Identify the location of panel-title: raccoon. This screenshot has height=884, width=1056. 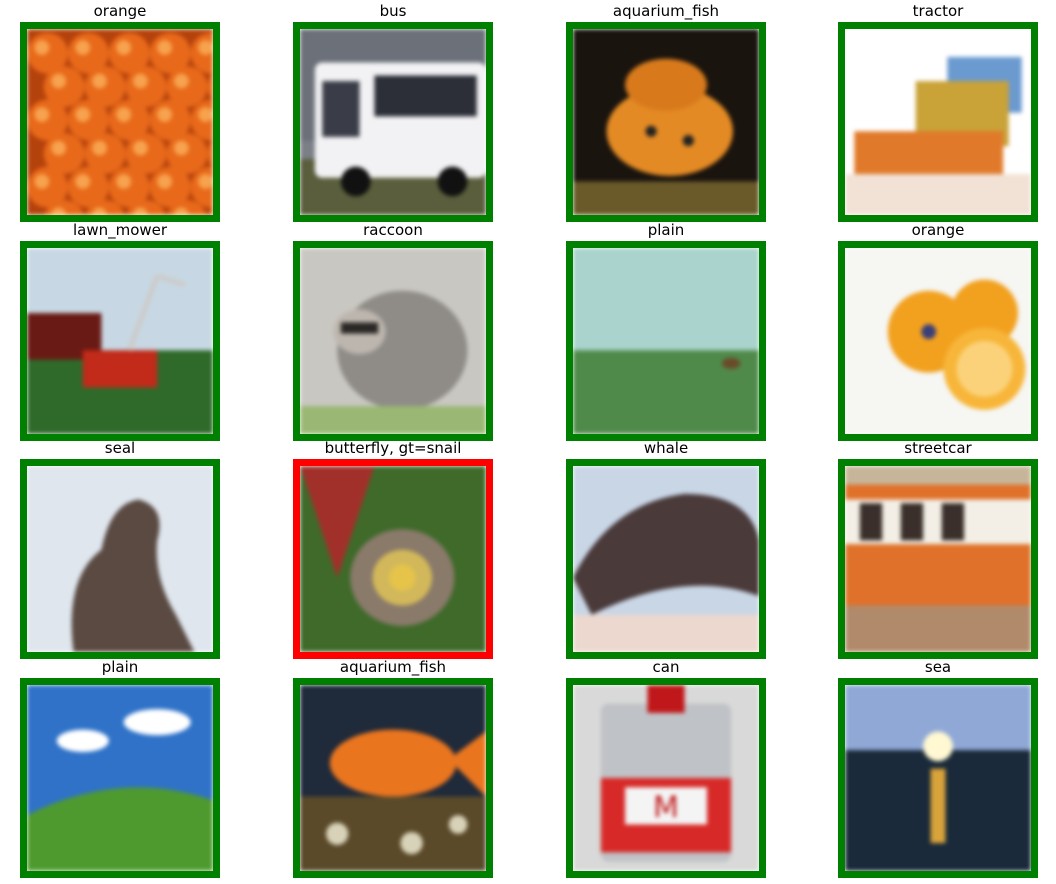
(393, 230).